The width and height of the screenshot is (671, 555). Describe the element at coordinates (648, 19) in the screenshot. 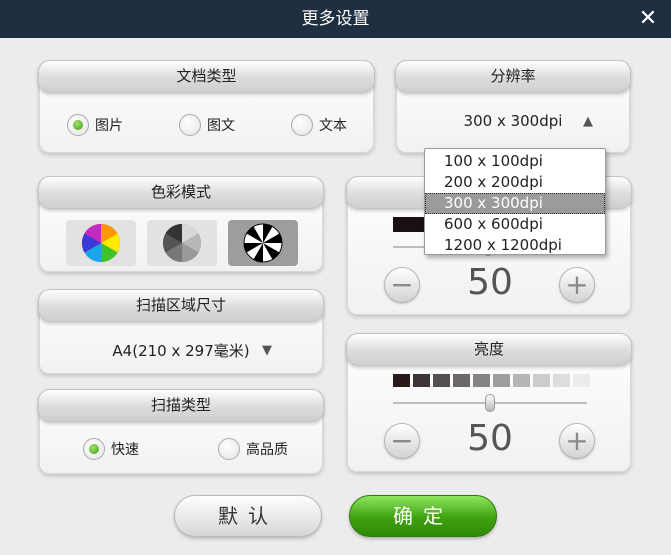

I see `close-icon: ✕` at that location.